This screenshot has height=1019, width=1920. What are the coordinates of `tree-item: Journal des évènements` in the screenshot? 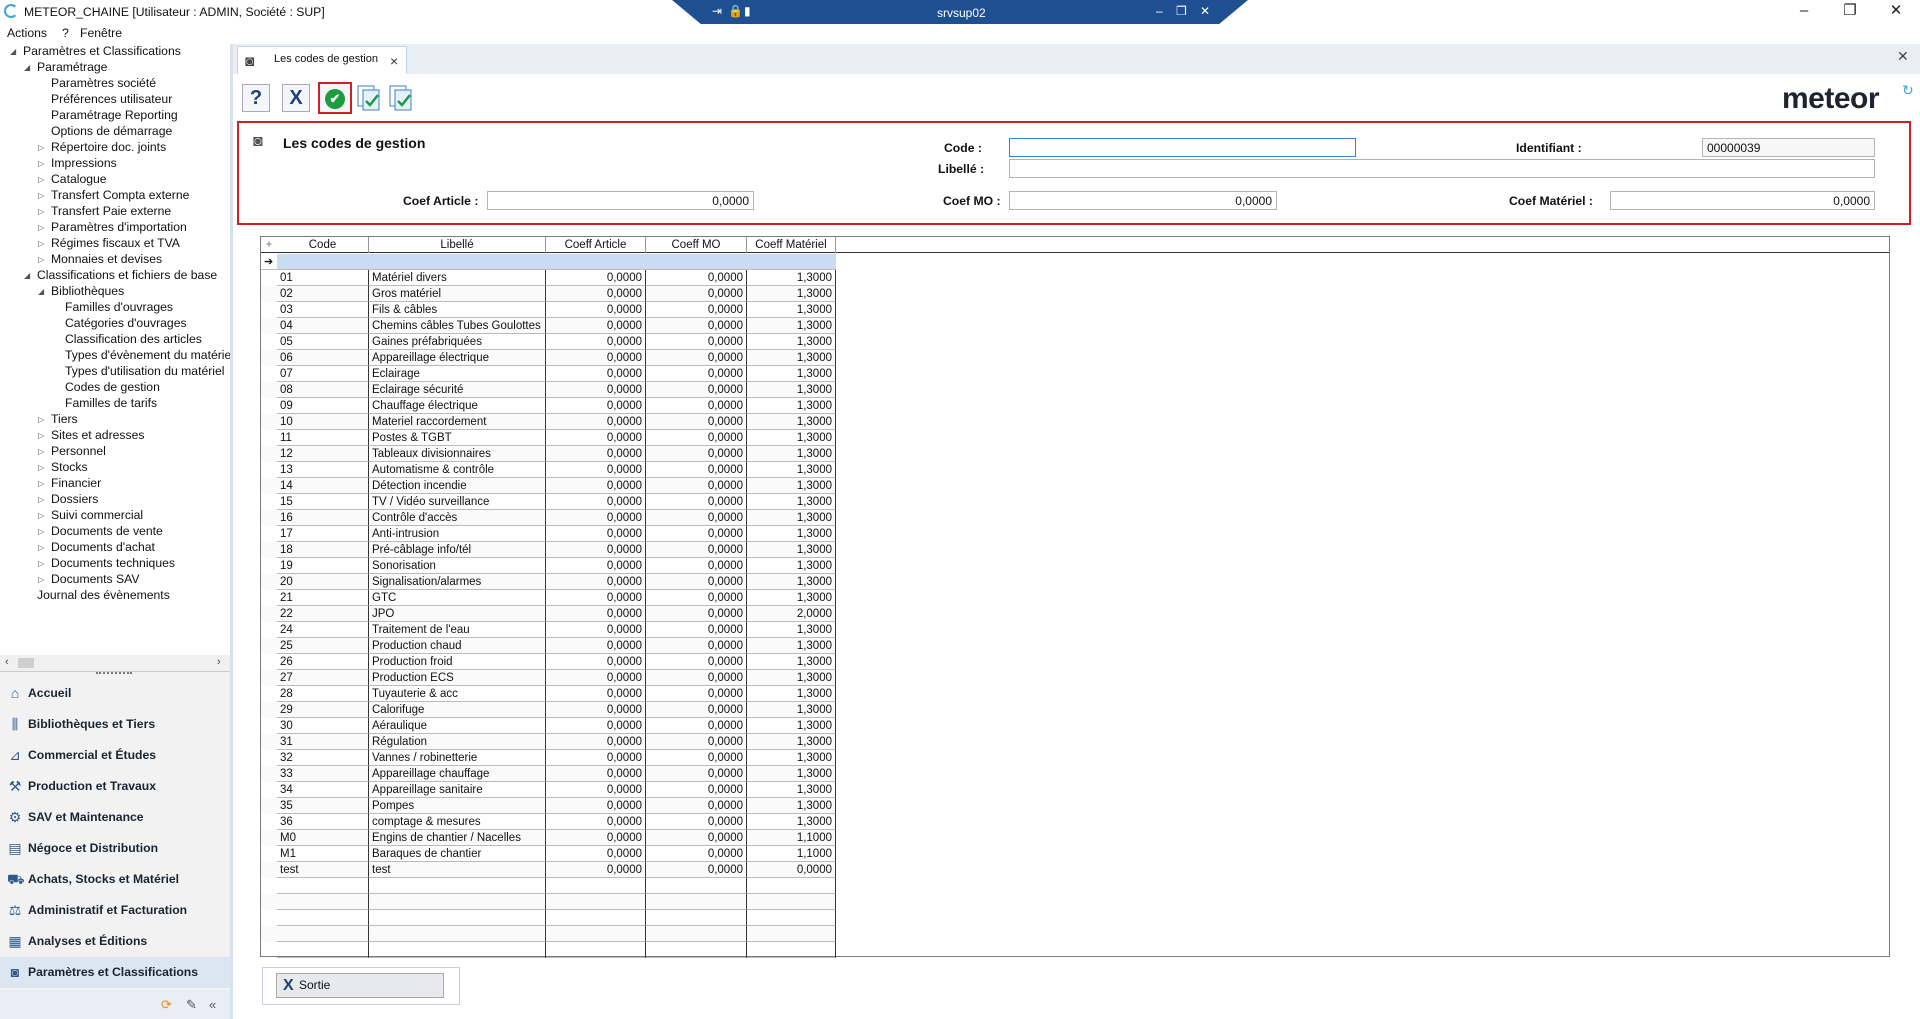 It's located at (103, 595).